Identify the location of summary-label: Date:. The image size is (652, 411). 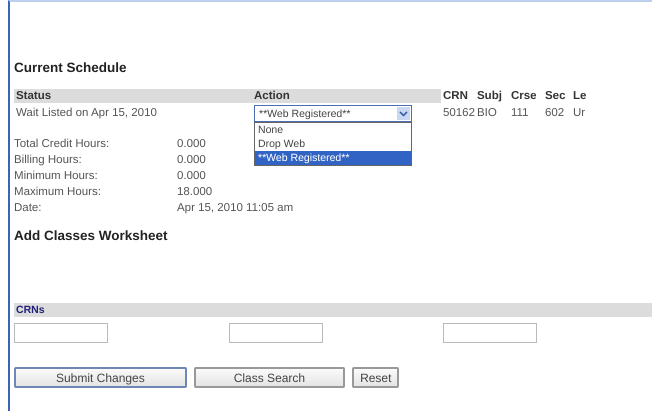
(28, 208).